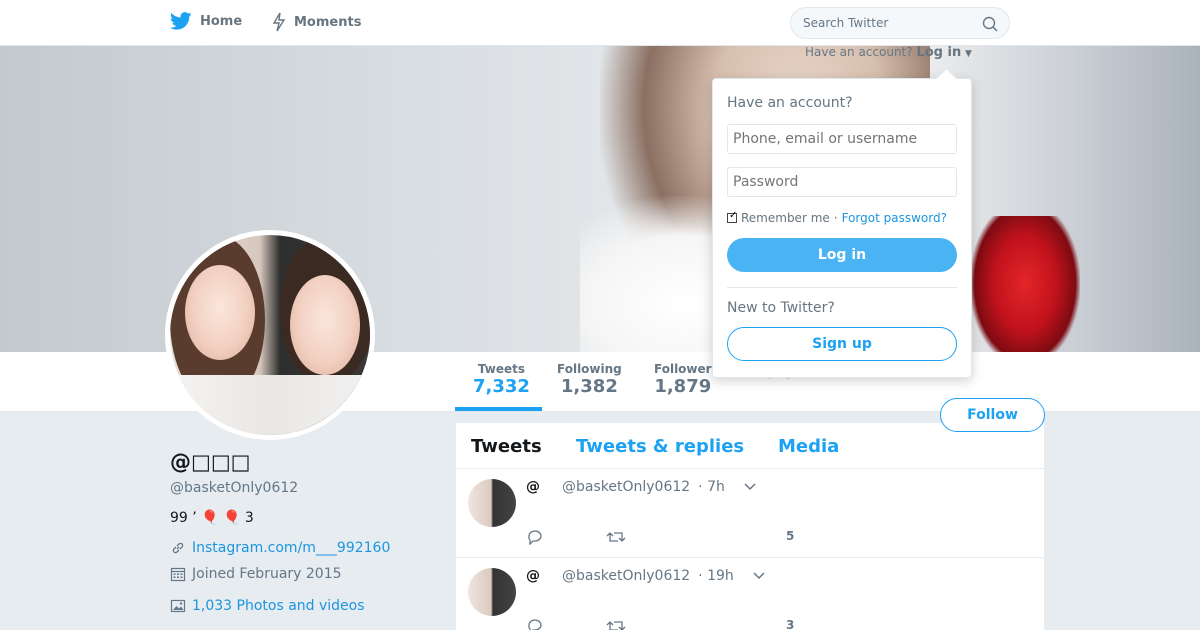  Describe the element at coordinates (790, 536) in the screenshot. I see `like-count: 5` at that location.